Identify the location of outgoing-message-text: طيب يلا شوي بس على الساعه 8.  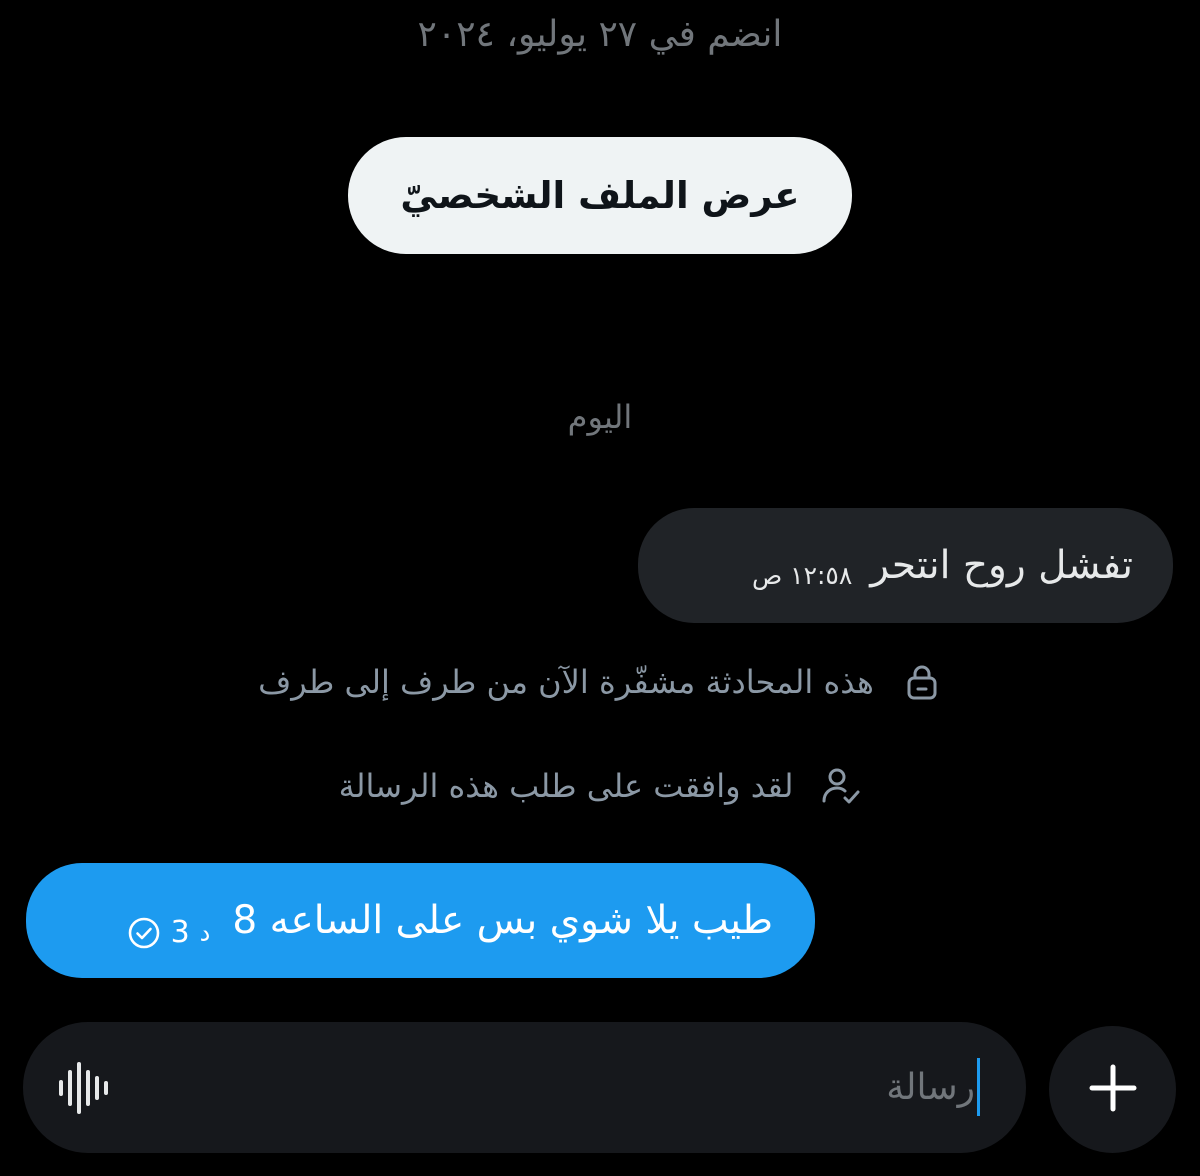
(502, 920).